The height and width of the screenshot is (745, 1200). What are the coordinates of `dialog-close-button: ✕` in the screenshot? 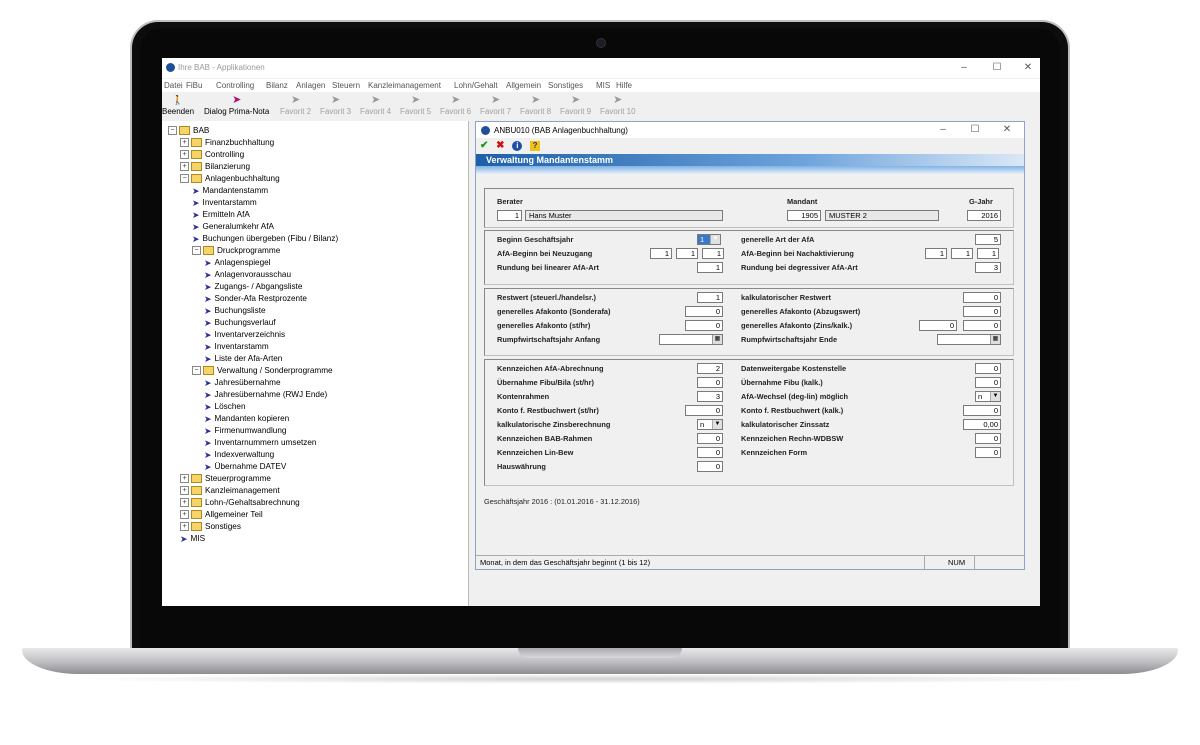 It's located at (1007, 130).